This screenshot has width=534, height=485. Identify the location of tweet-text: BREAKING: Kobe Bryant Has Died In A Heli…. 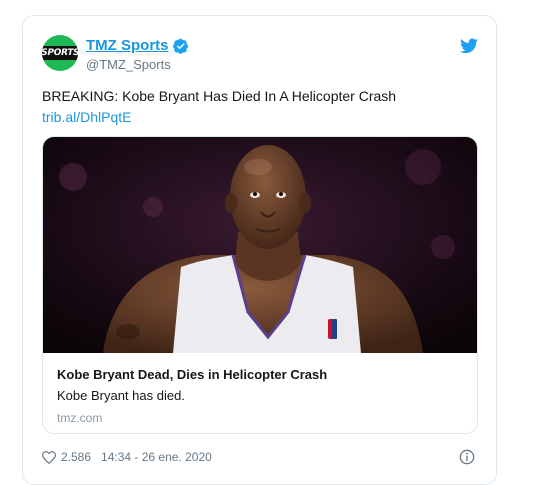
(219, 96).